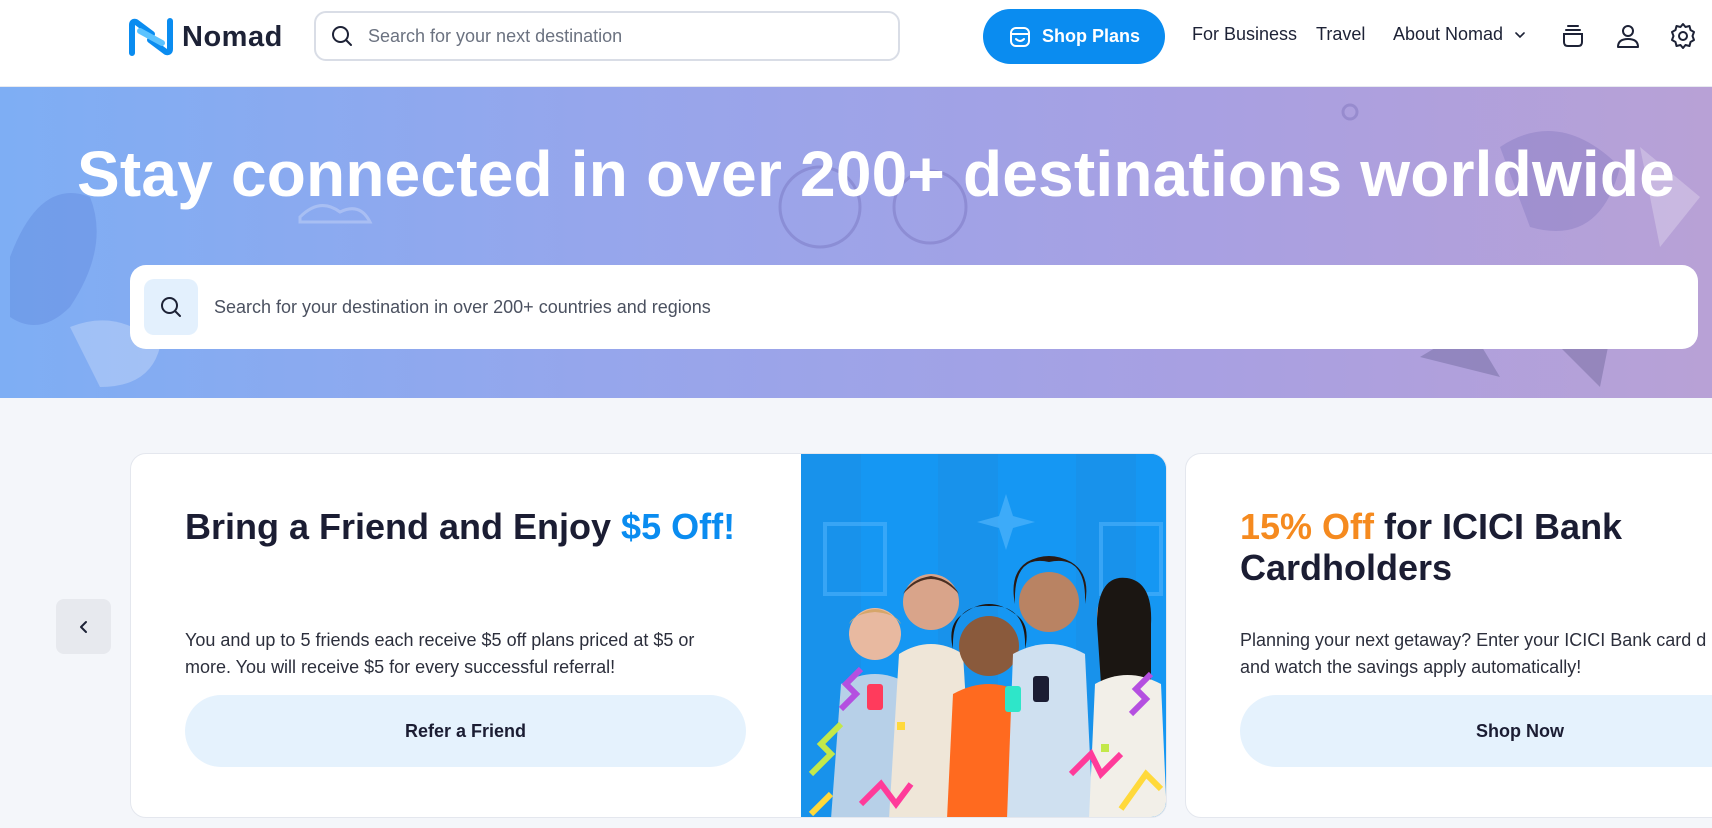 This screenshot has width=1712, height=828. What do you see at coordinates (1470, 547) in the screenshot?
I see `promo-title: 15% Off for ICICI Bank Cardholders` at bounding box center [1470, 547].